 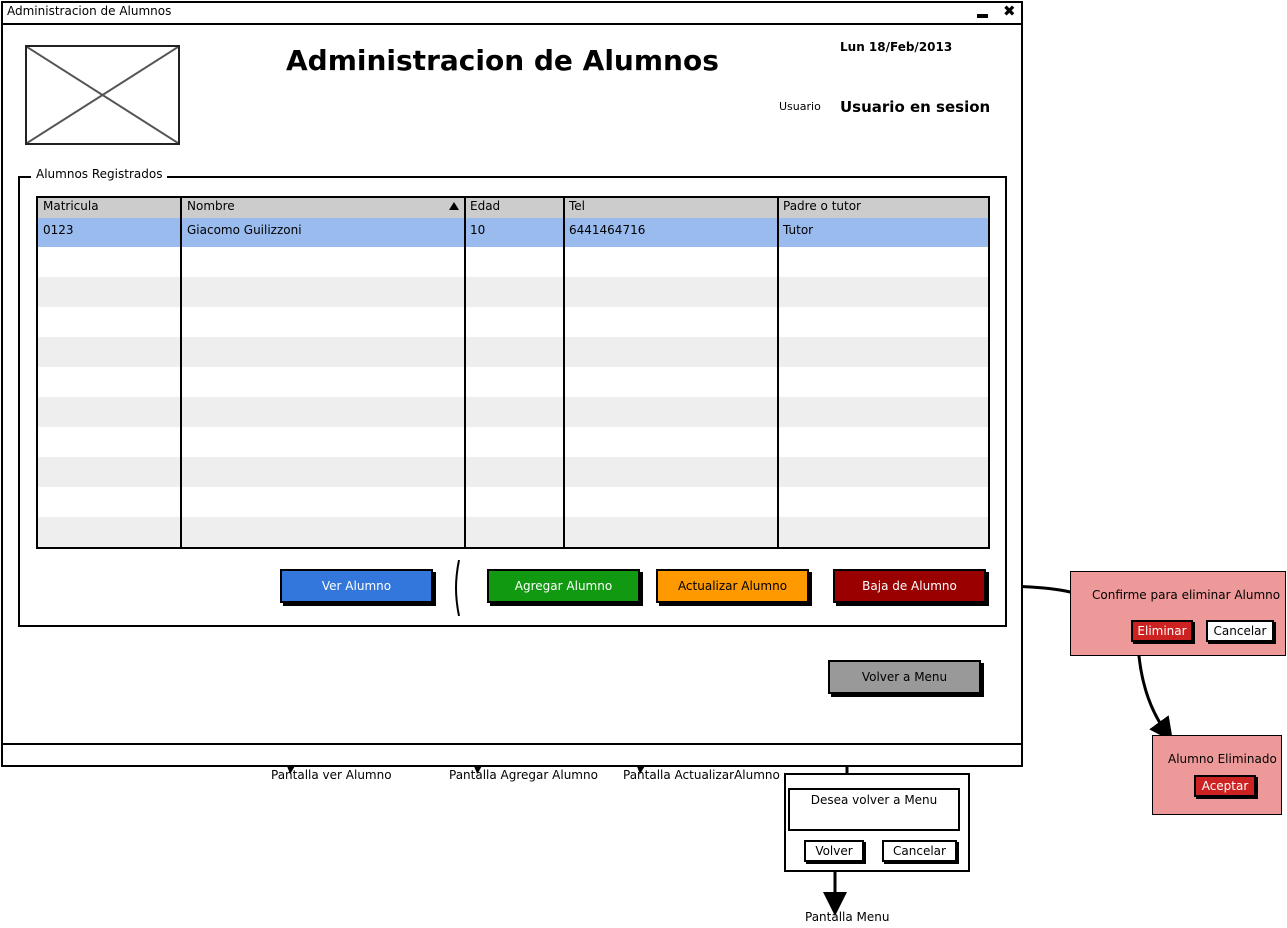 I want to click on close-icon: ✖, so click(x=1009, y=11).